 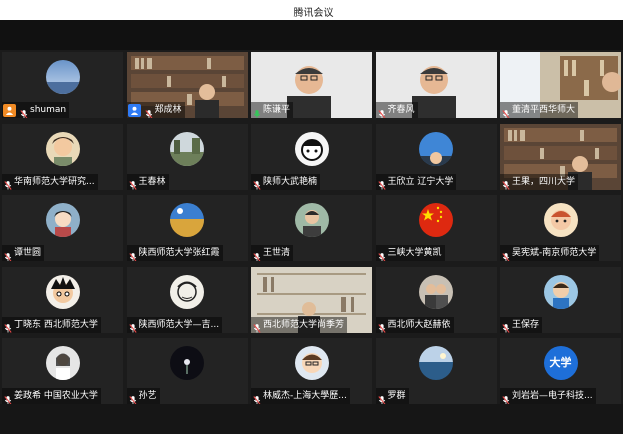 What do you see at coordinates (396, 396) in the screenshot?
I see `participant-name: 罗群` at bounding box center [396, 396].